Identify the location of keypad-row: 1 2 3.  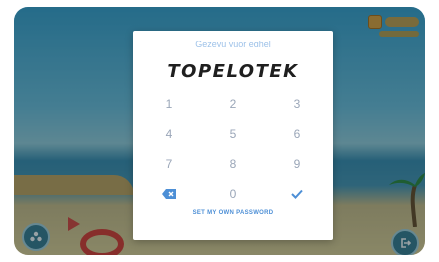
(233, 104).